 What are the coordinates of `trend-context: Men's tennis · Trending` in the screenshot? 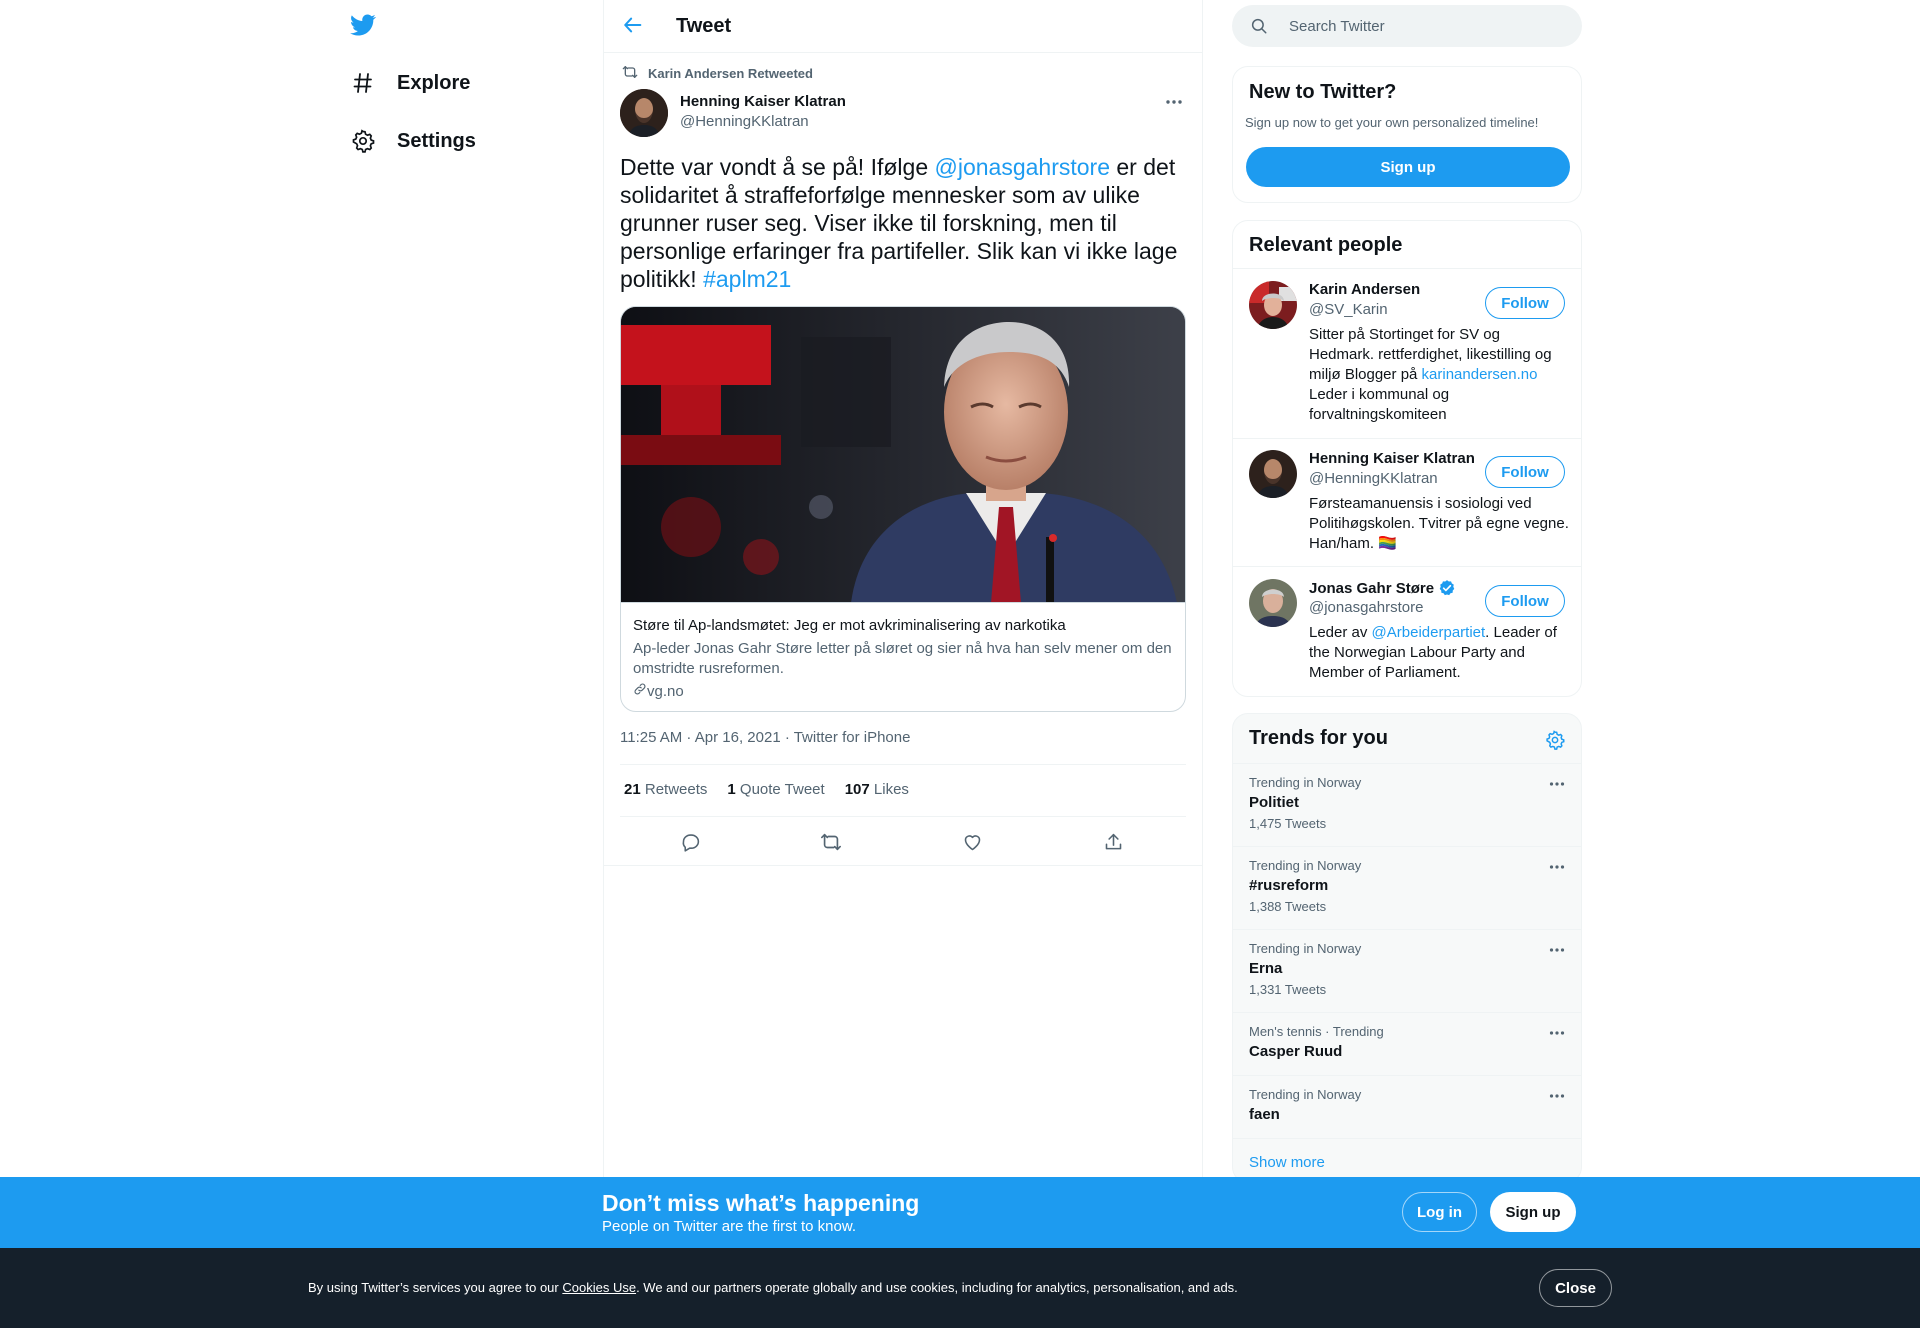 It's located at (1316, 1031).